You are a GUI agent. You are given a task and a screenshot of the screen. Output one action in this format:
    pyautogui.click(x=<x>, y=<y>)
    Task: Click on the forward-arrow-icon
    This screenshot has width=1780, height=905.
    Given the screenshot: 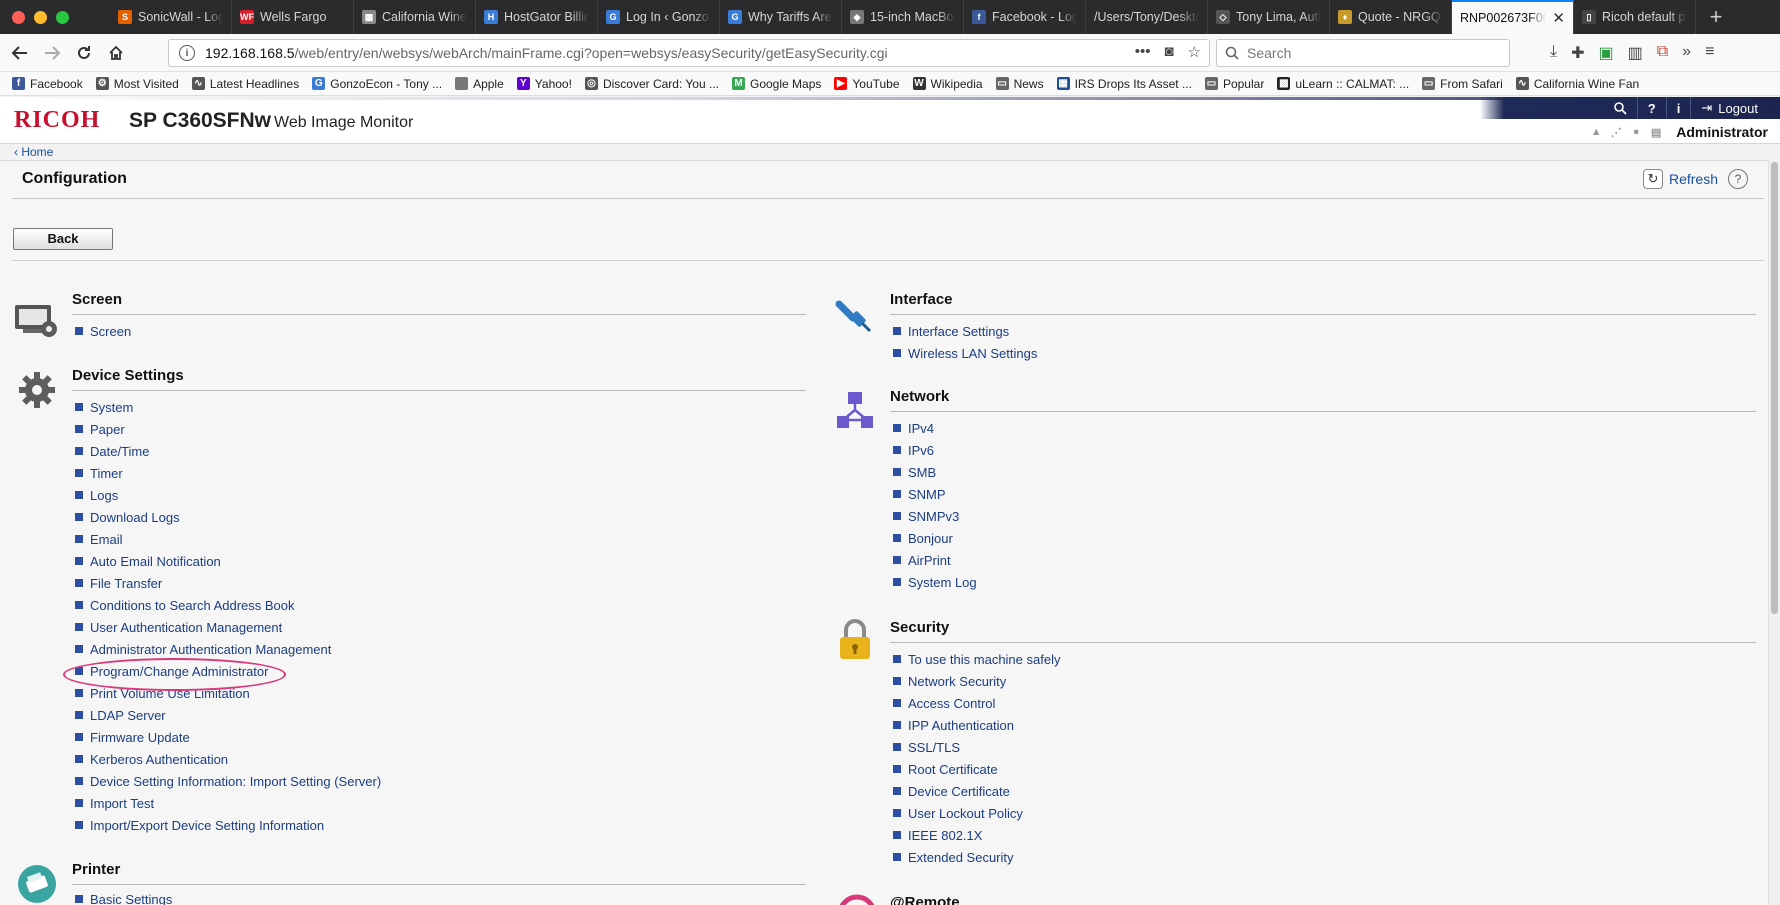 What is the action you would take?
    pyautogui.click(x=52, y=53)
    